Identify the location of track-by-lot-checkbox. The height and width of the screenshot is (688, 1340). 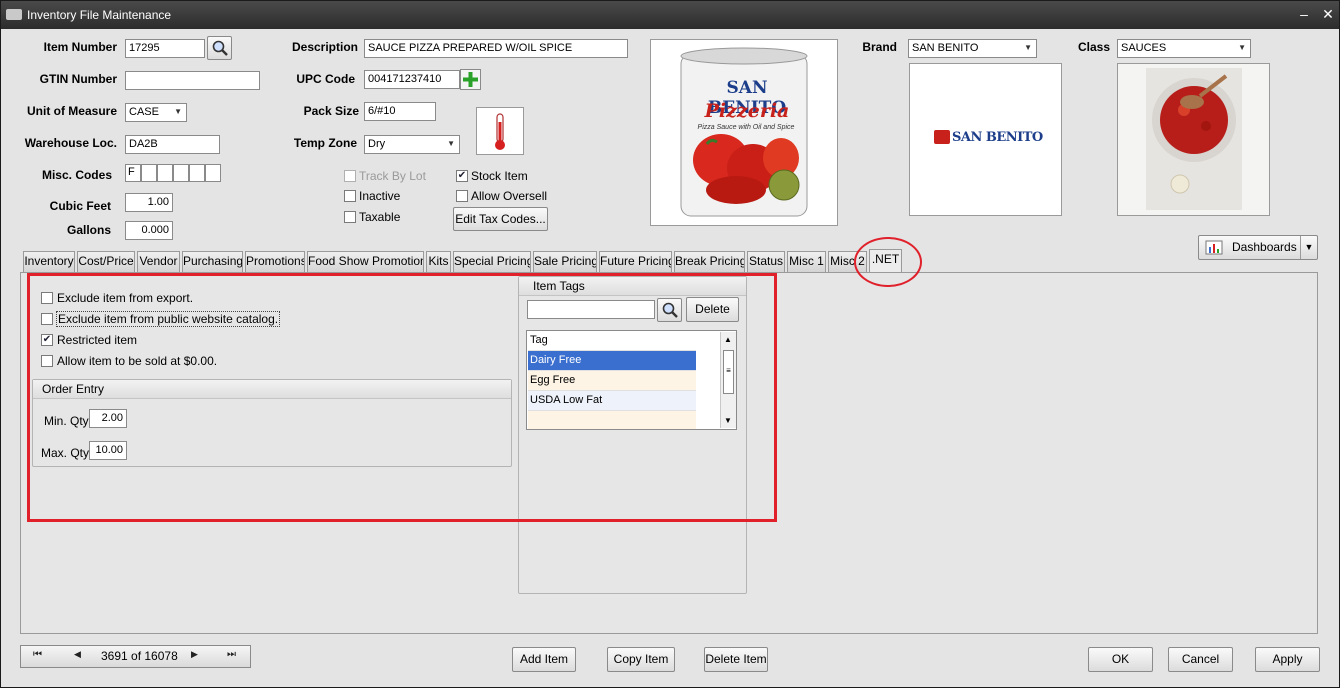
(350, 176).